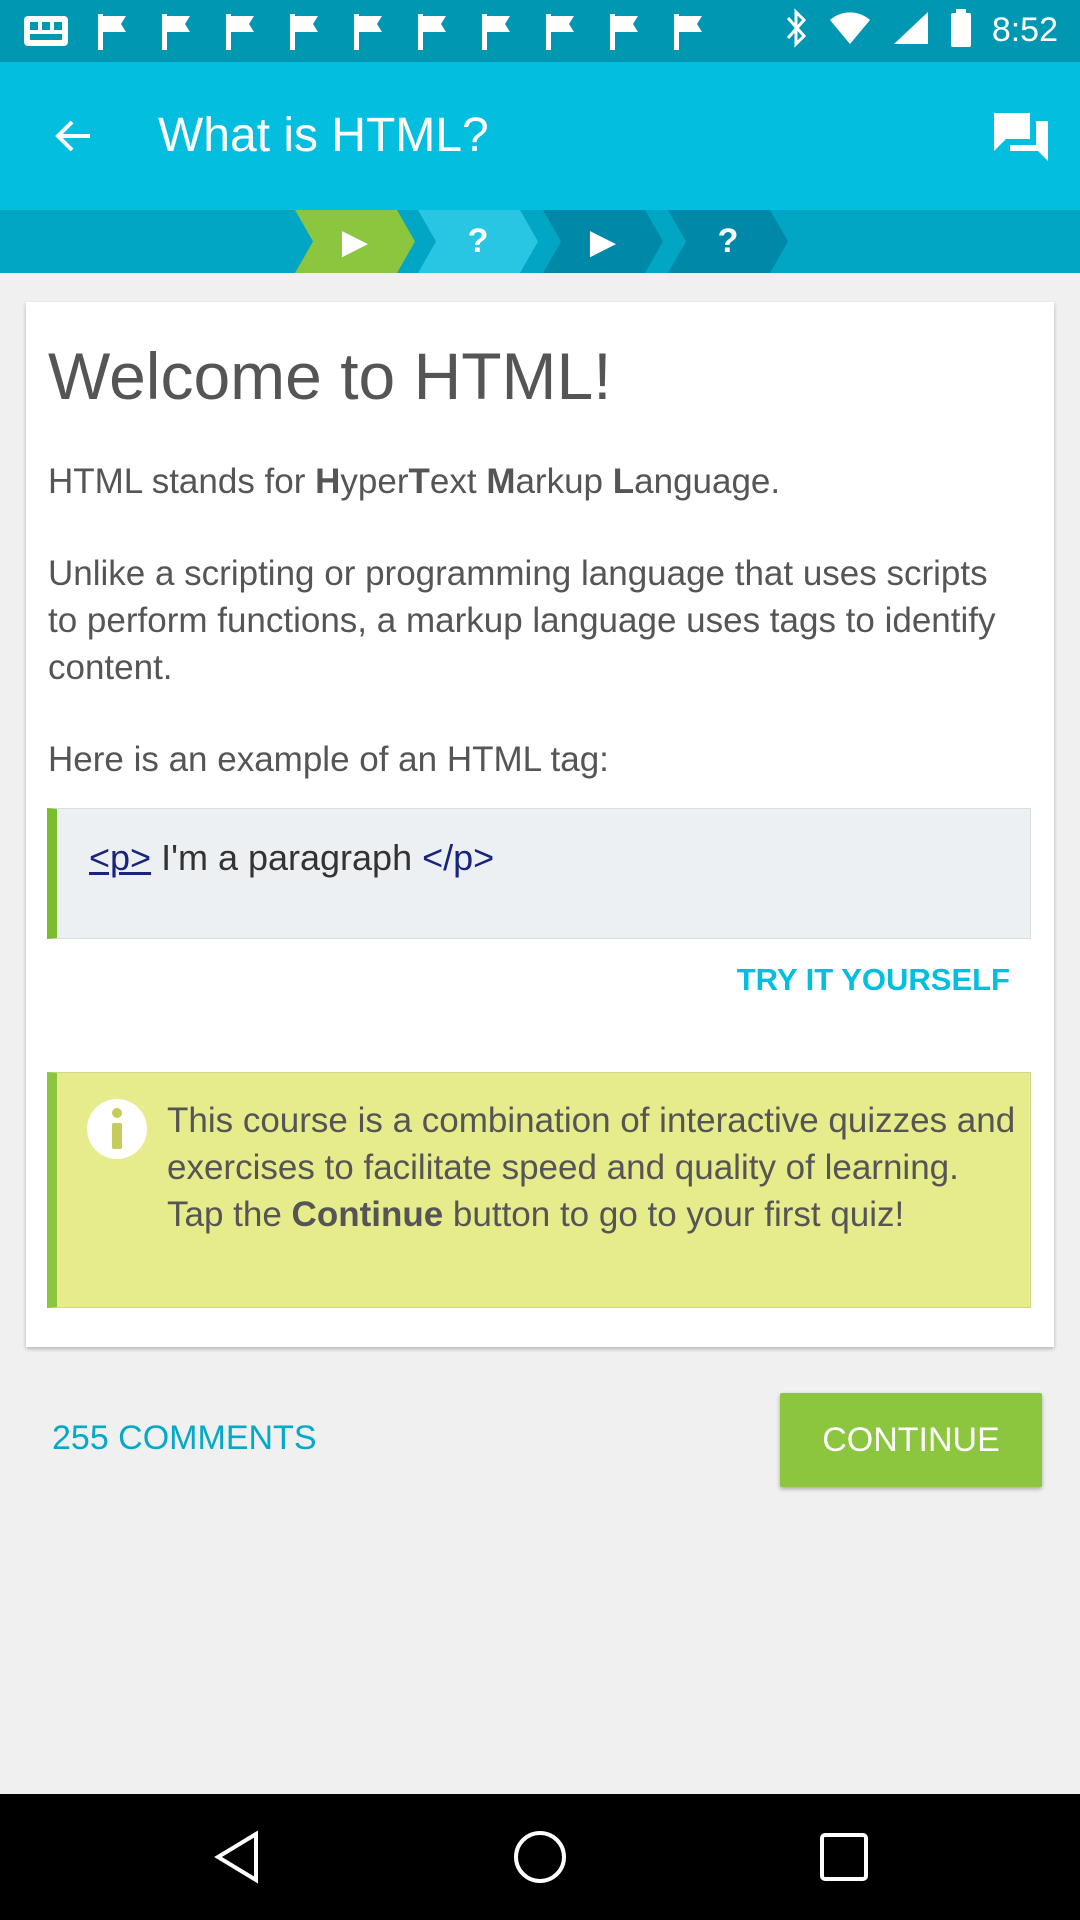 The height and width of the screenshot is (1920, 1080). Describe the element at coordinates (911, 1440) in the screenshot. I see `continue-button: CONTINUE` at that location.